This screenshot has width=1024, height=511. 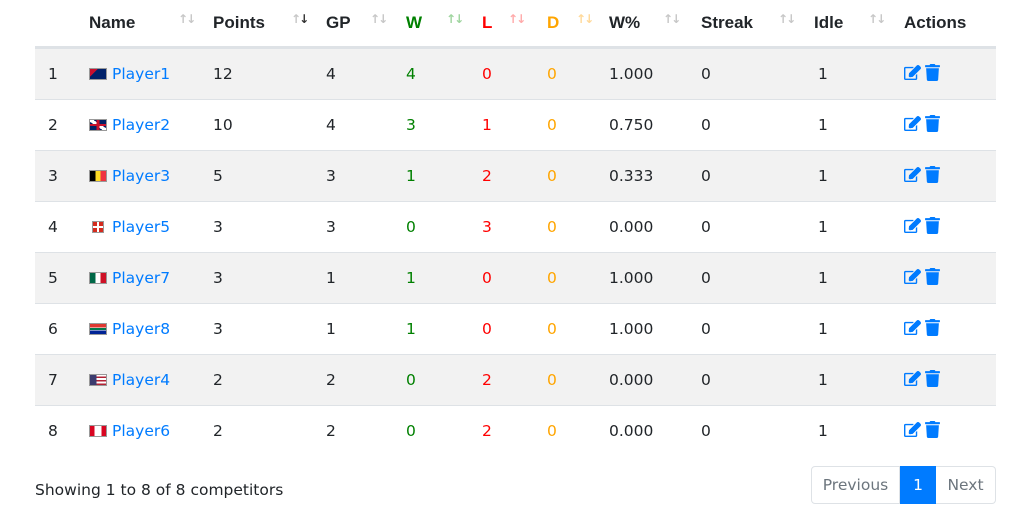 What do you see at coordinates (444, 24) in the screenshot?
I see `header-w: W ↑↓` at bounding box center [444, 24].